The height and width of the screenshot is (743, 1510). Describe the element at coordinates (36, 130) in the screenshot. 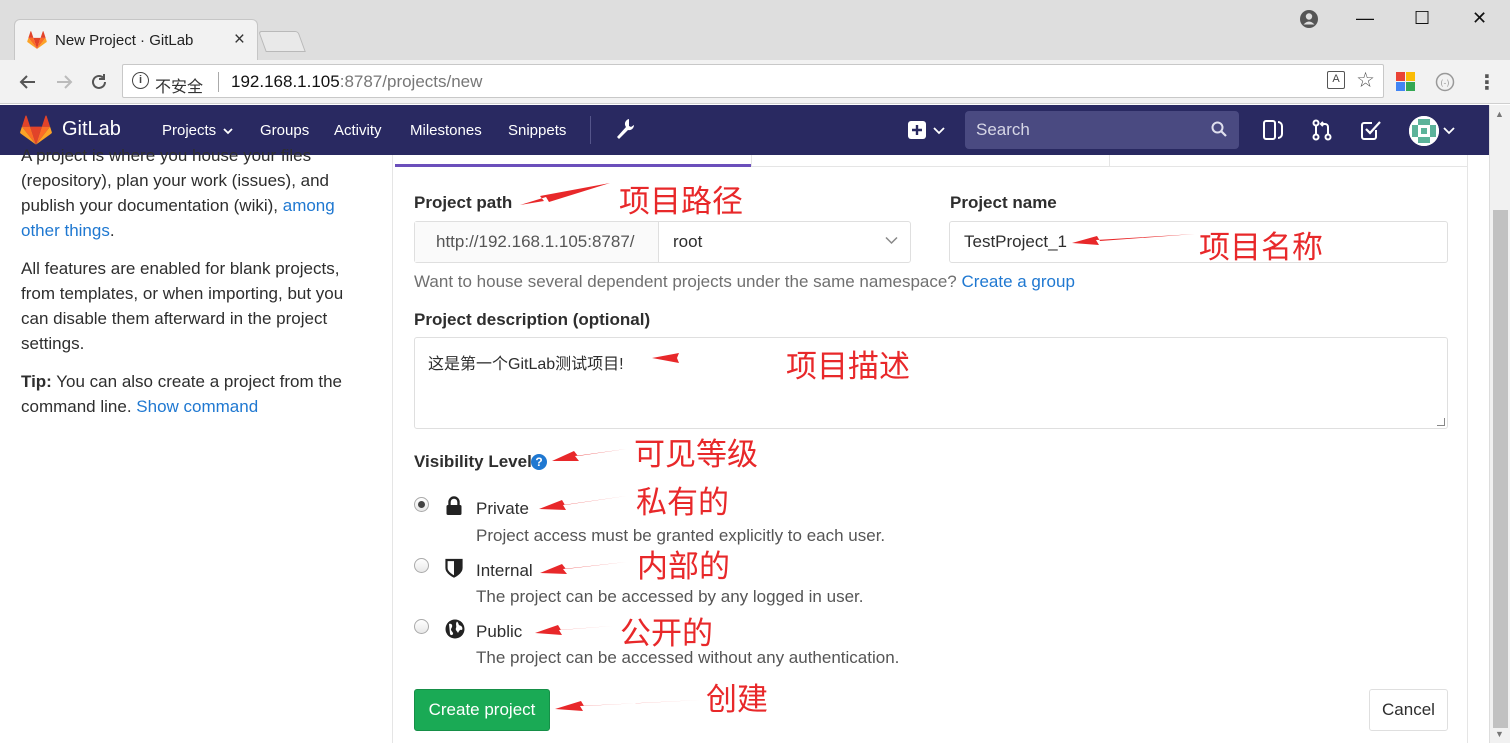

I see `gitlab-logo-icon` at that location.